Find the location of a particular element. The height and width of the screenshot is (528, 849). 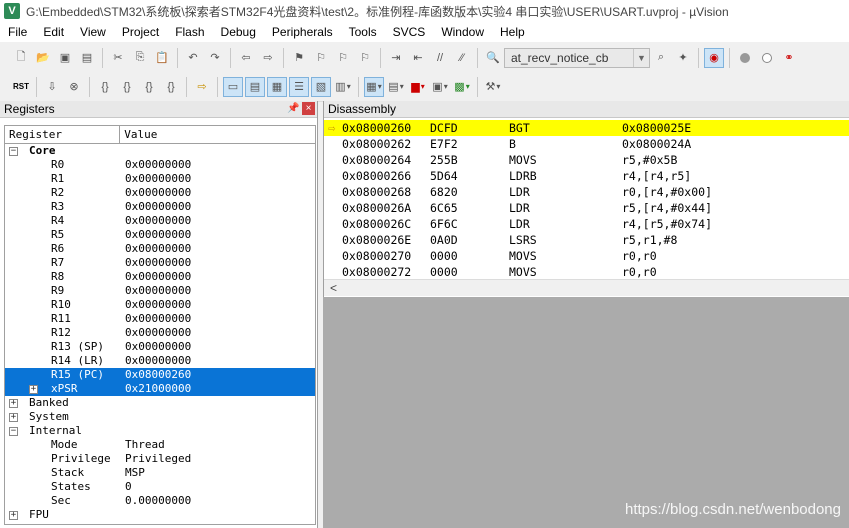

breakpoint-icon is located at coordinates (745, 58).